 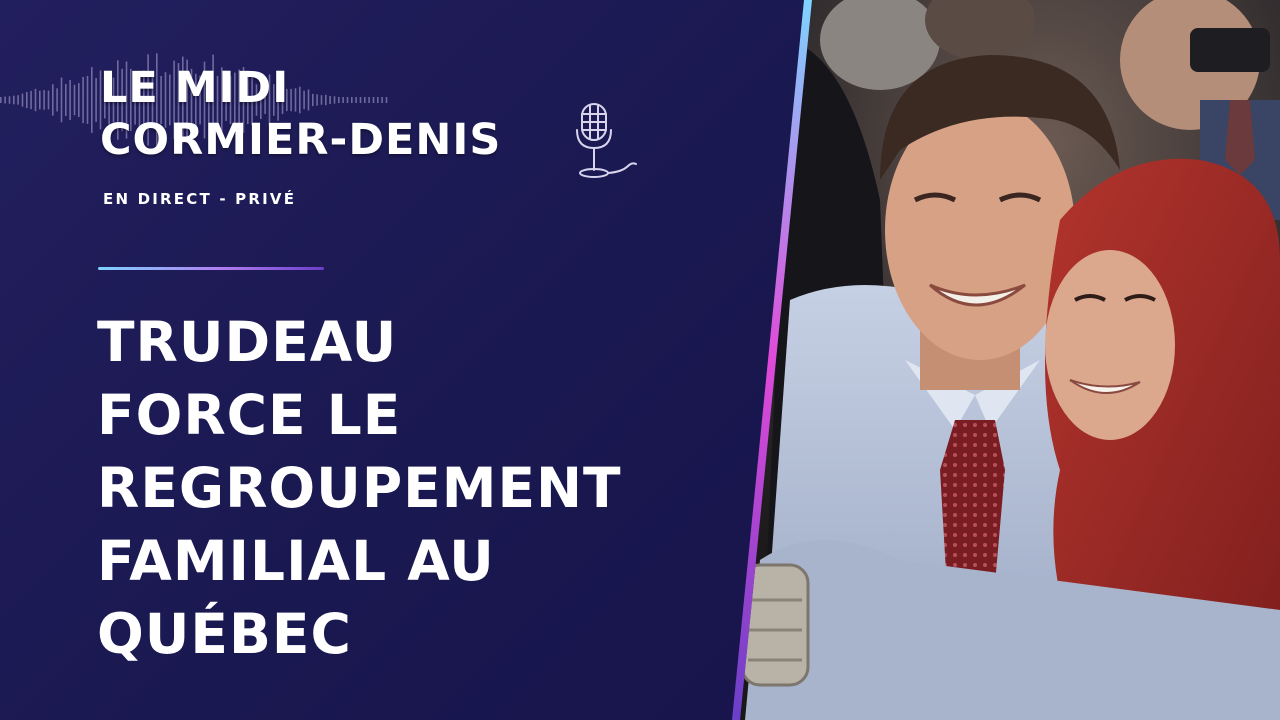 I want to click on headline-line-4: FAMILIAL AU, so click(x=296, y=561).